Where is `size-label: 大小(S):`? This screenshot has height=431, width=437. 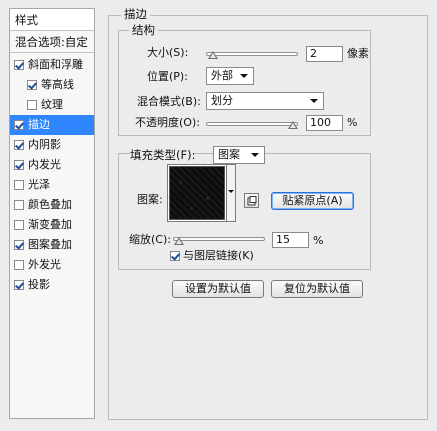
size-label: 大小(S): is located at coordinates (168, 52).